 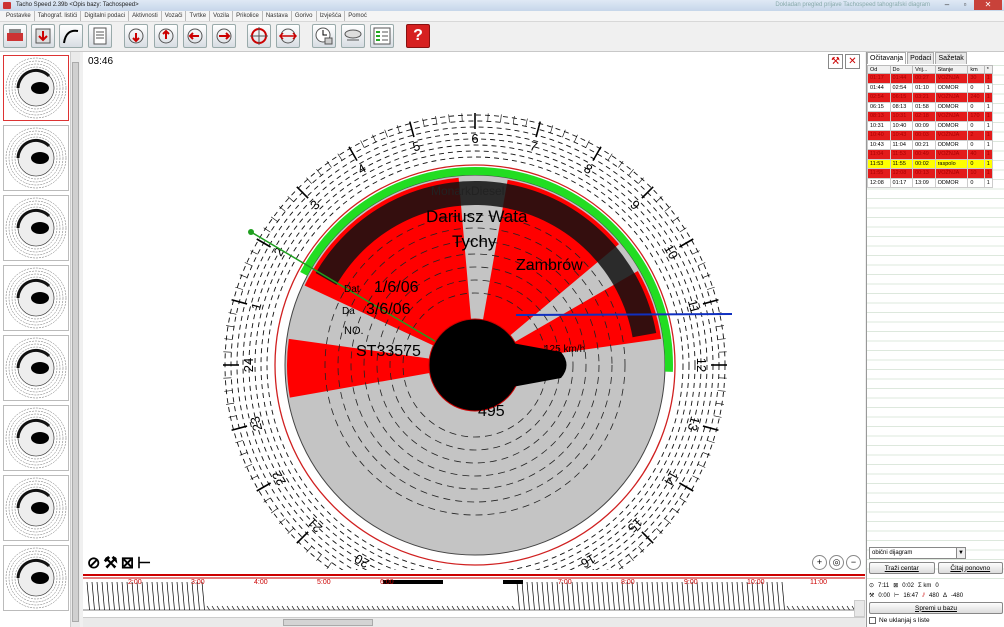 What do you see at coordinates (198, 16) in the screenshot?
I see `menu-tvrtke: Tvrtke` at bounding box center [198, 16].